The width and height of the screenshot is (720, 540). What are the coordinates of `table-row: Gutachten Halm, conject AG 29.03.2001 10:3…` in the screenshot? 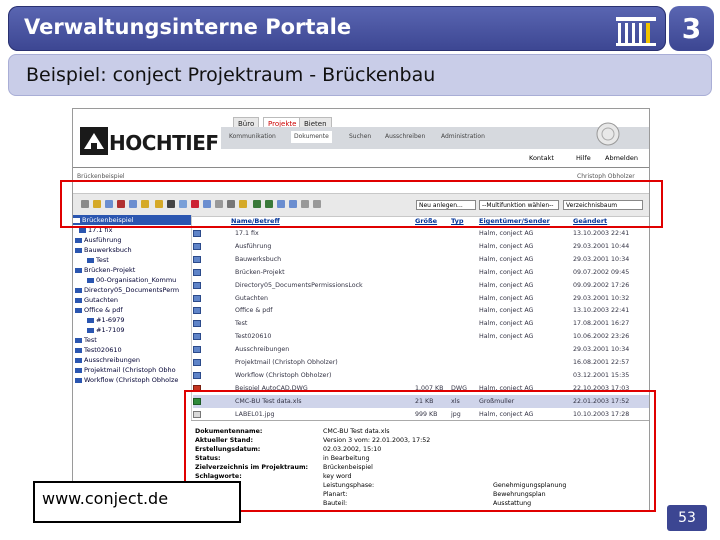 It's located at (421, 298).